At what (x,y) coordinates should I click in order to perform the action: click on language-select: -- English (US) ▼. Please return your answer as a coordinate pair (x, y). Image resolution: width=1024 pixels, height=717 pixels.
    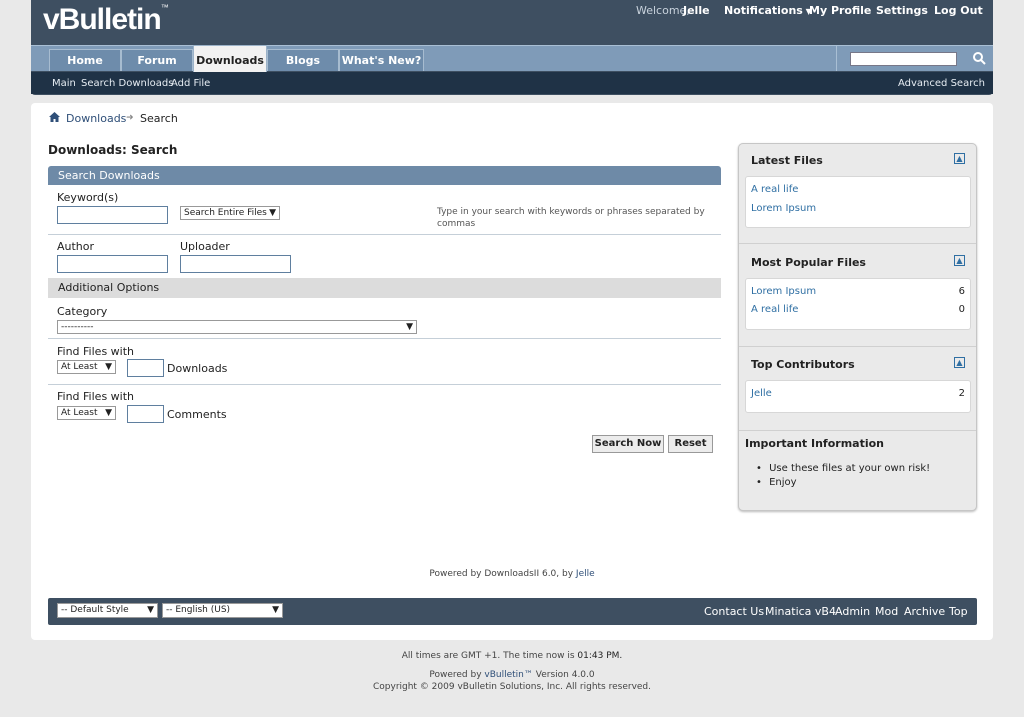
    Looking at the image, I should click on (222, 610).